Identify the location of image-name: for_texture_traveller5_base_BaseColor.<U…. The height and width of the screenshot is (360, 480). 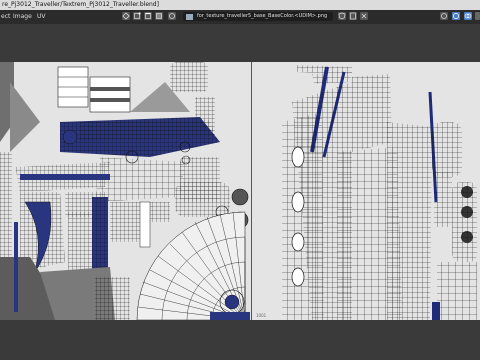
(262, 16).